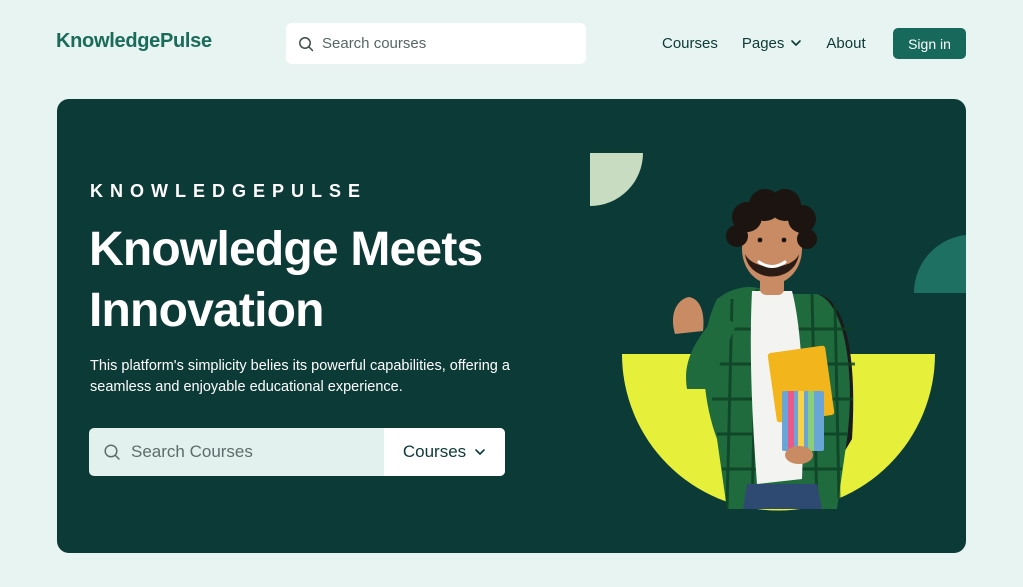 Image resolution: width=1023 pixels, height=587 pixels. I want to click on nav-about-label: About, so click(846, 43).